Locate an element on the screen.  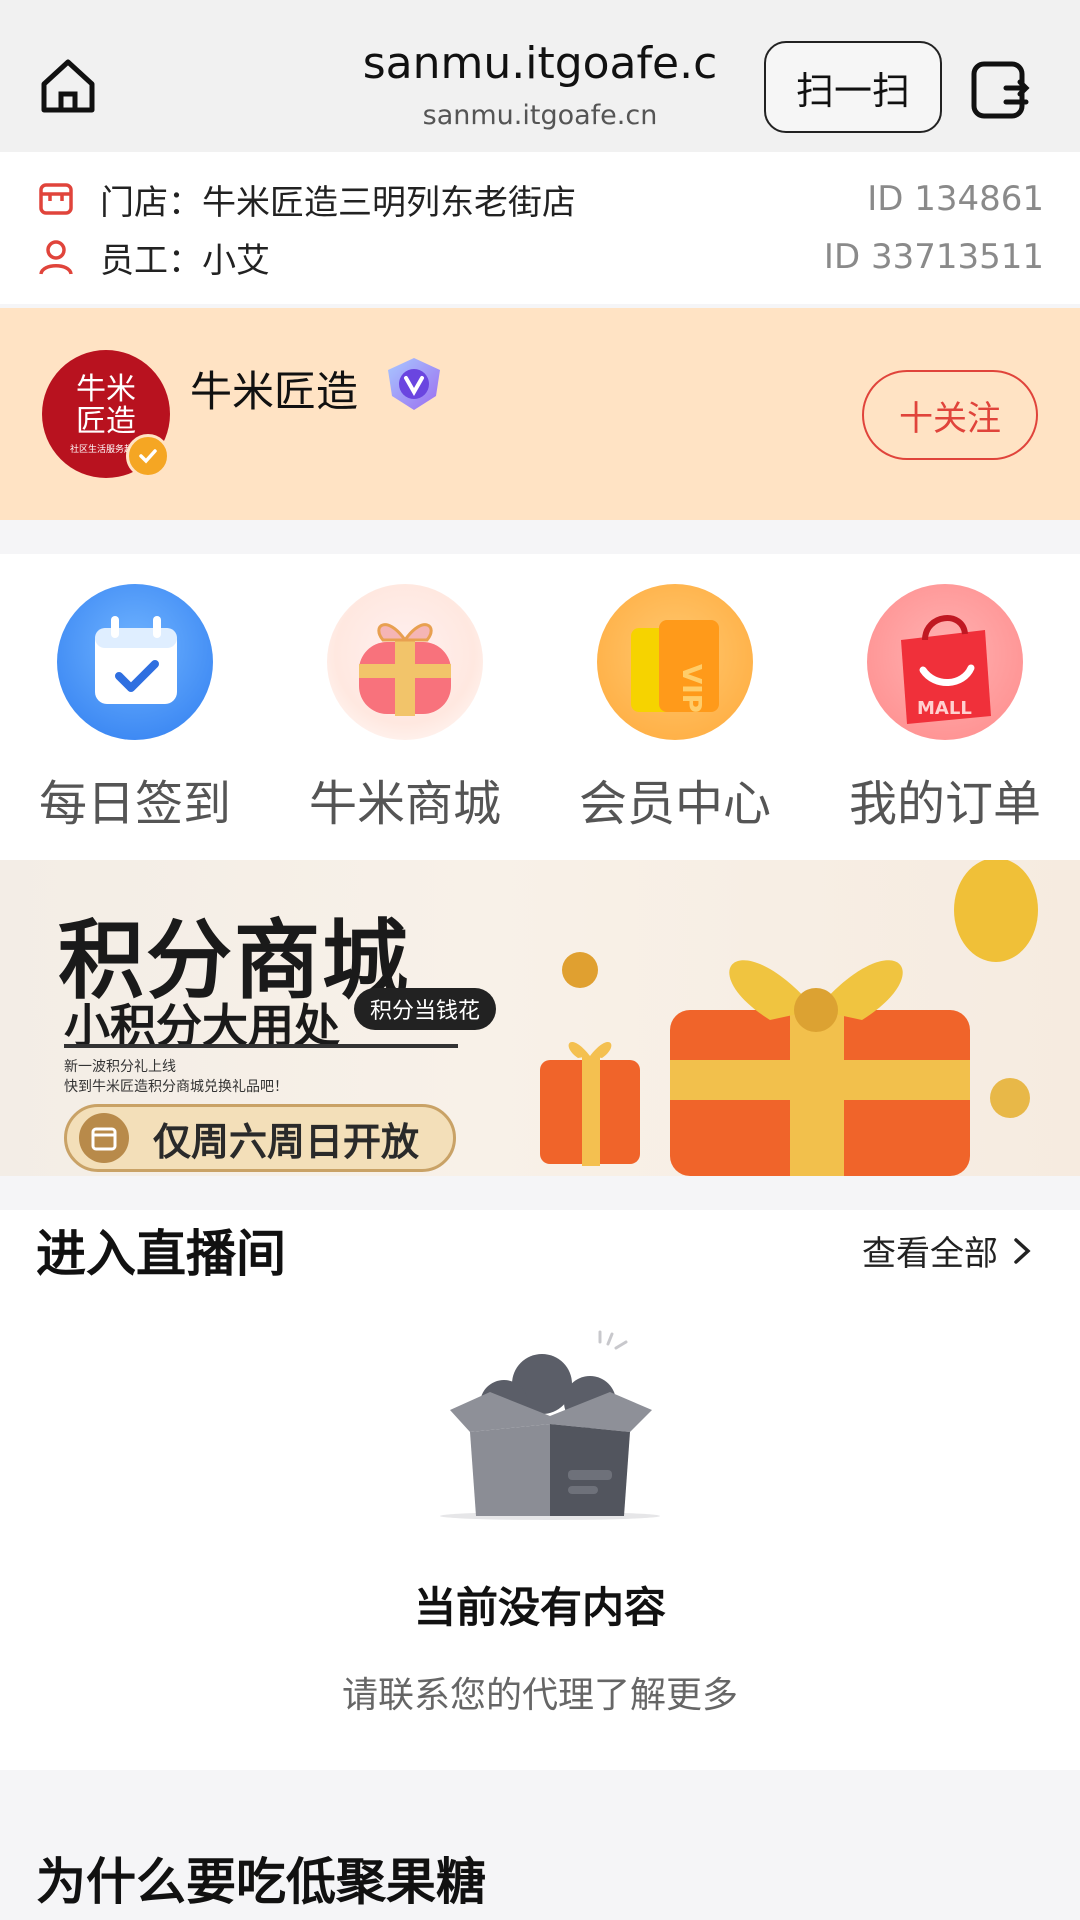
quick-entry-vip: VIP 会员中心 is located at coordinates (675, 709).